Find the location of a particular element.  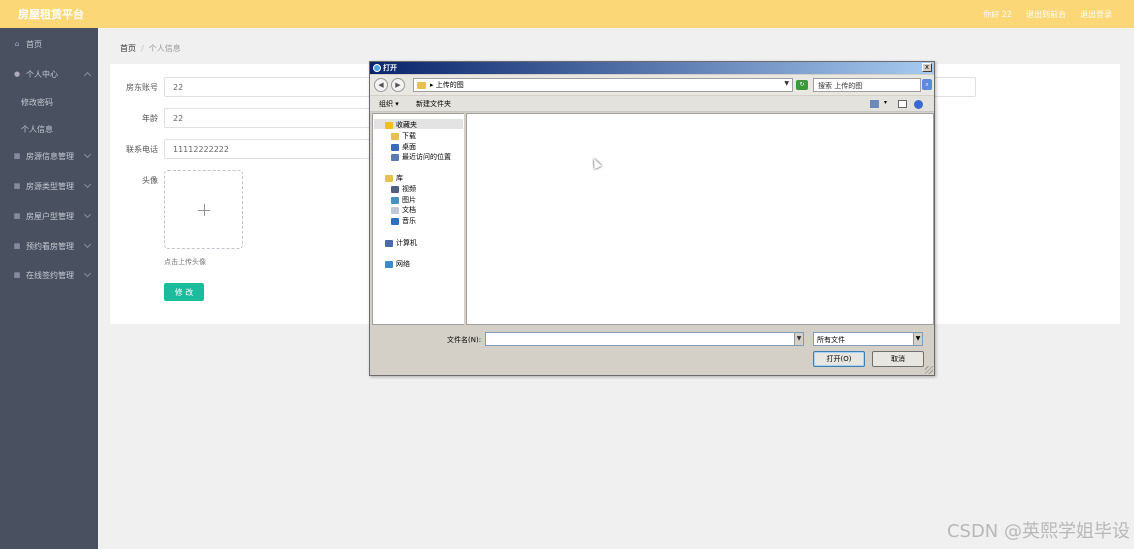

sidebar-item-house-type: ▦ 房源类型管理 is located at coordinates (49, 186).